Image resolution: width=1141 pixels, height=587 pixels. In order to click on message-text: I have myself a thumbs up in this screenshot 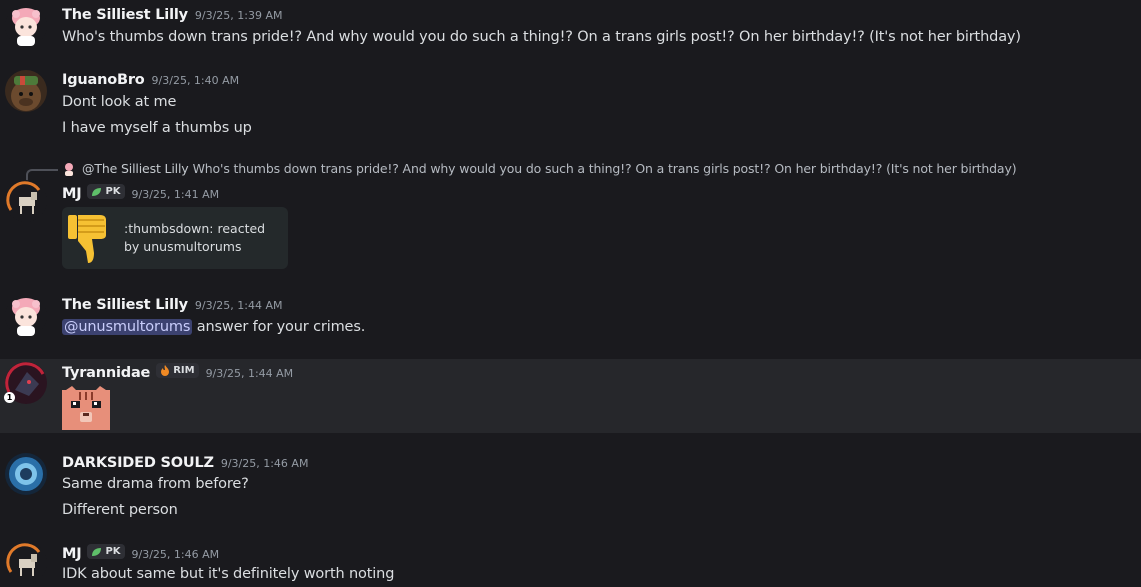, I will do `click(157, 128)`.